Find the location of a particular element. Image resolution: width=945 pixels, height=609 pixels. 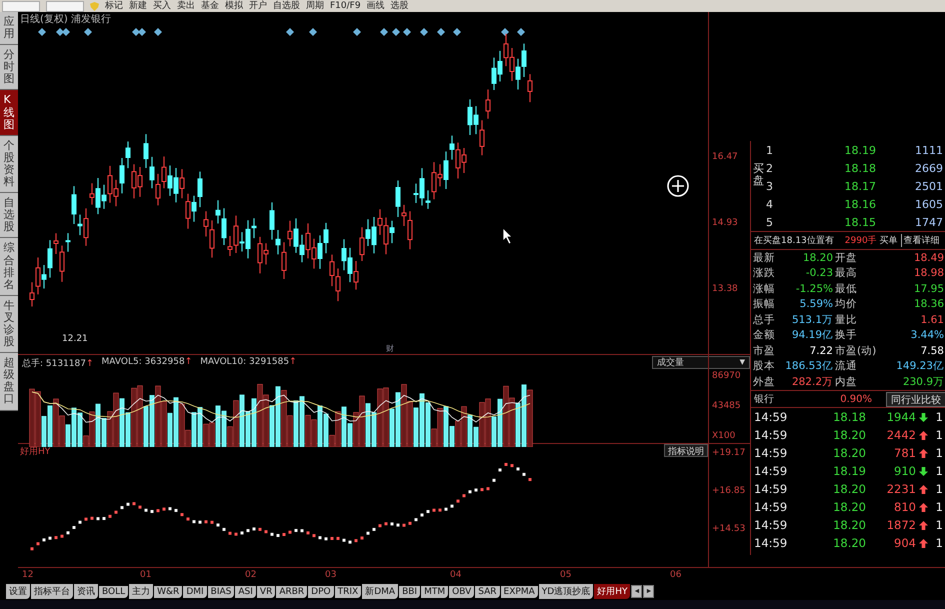

stat-label: 涨跌 is located at coordinates (764, 273).